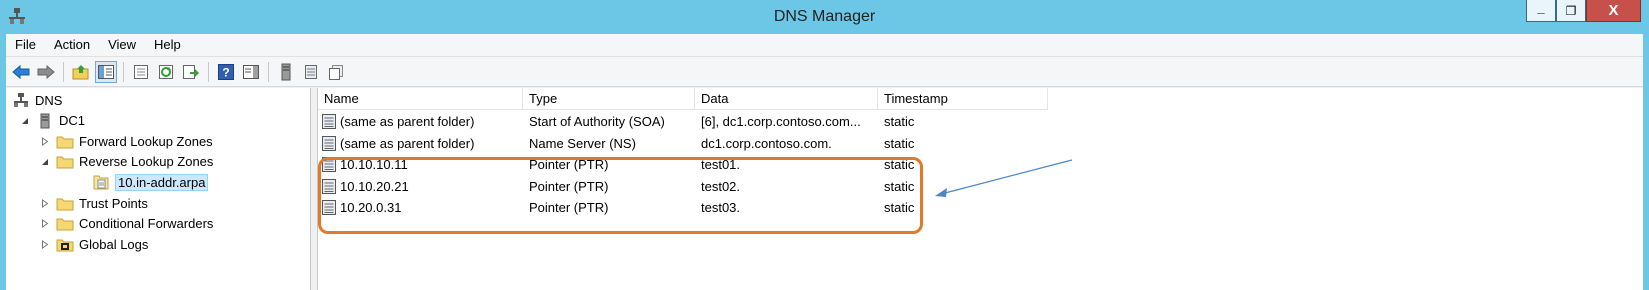 The height and width of the screenshot is (290, 1649). I want to click on show-hide-tree-button, so click(106, 71).